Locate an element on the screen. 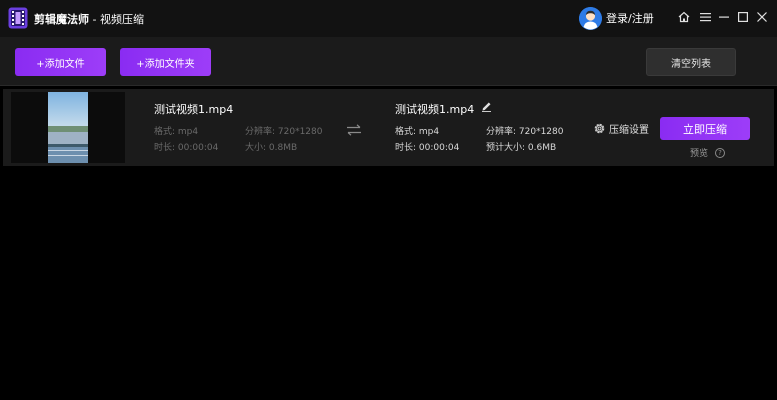  app-title: 剪辑魔法师 - 视频压缩 is located at coordinates (89, 19).